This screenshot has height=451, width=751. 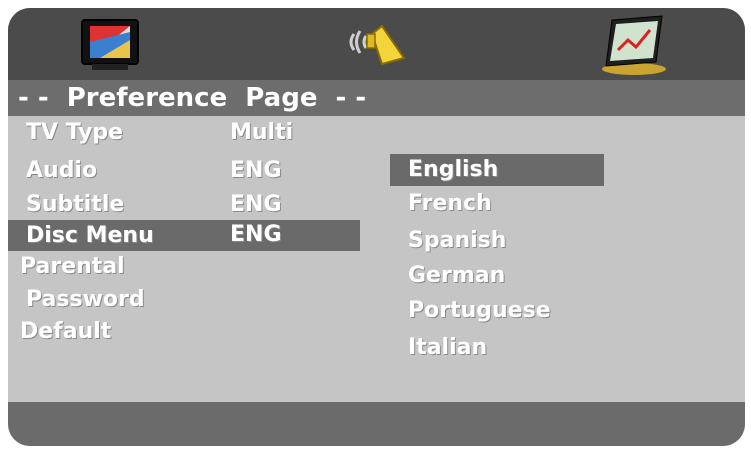 I want to click on setting-value-tv-type: Multi, so click(x=262, y=132).